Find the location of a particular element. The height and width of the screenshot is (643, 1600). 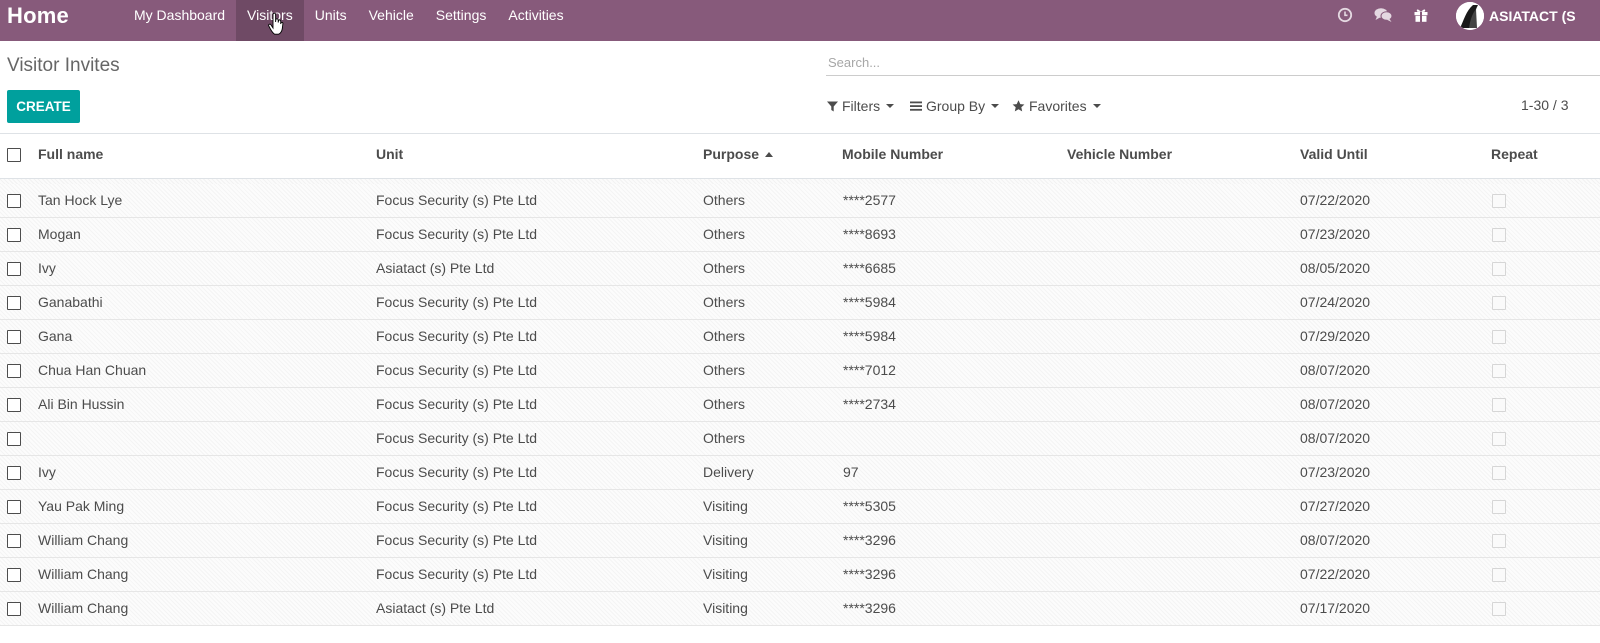

cell-mobile-number: ****2734 is located at coordinates (869, 404).